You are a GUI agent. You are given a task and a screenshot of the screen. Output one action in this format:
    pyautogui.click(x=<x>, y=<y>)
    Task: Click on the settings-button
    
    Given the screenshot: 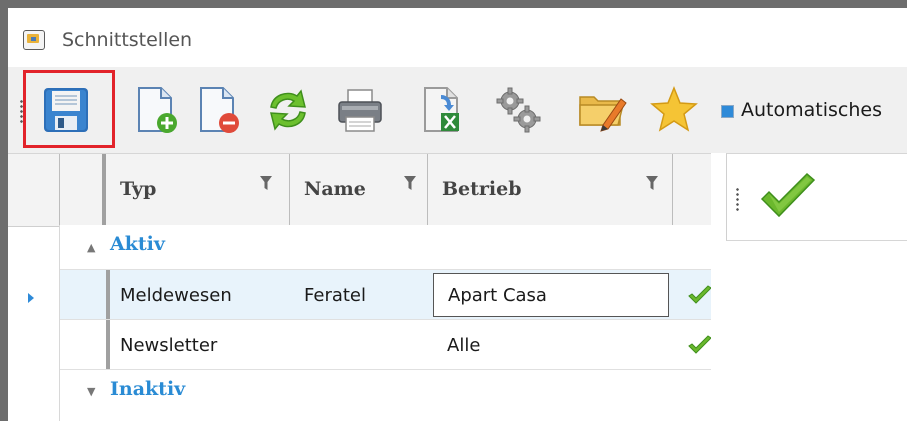 What is the action you would take?
    pyautogui.click(x=518, y=110)
    